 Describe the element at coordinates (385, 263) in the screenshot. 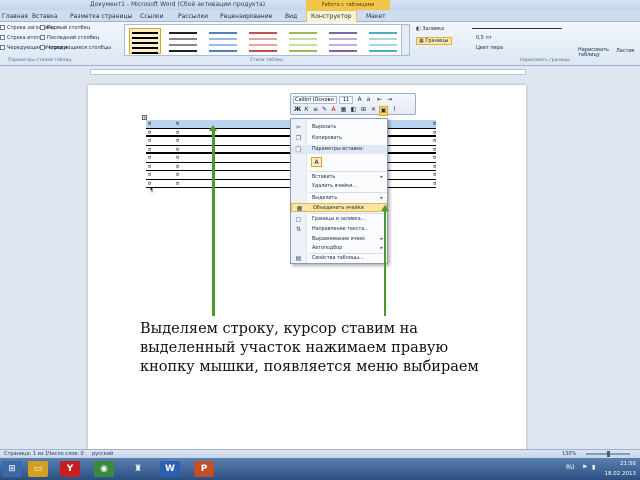

I see `annotation-arrow-menu` at that location.